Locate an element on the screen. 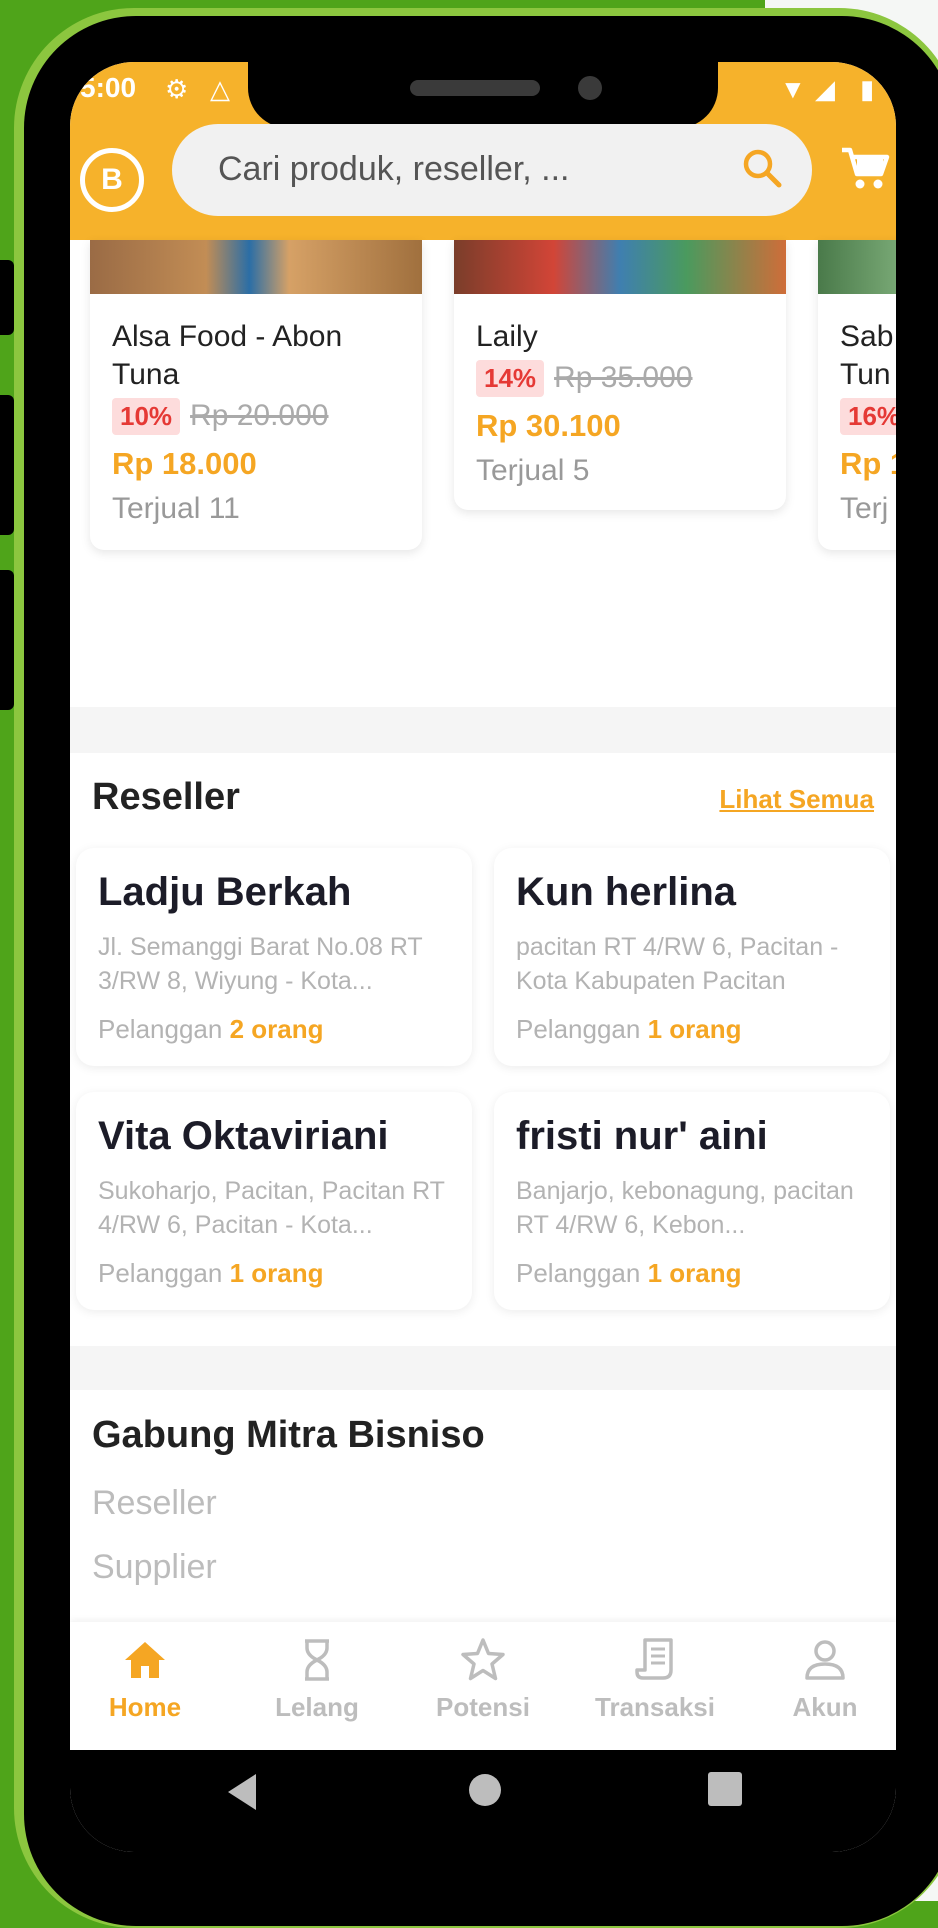 This screenshot has height=1928, width=938. camera is located at coordinates (590, 88).